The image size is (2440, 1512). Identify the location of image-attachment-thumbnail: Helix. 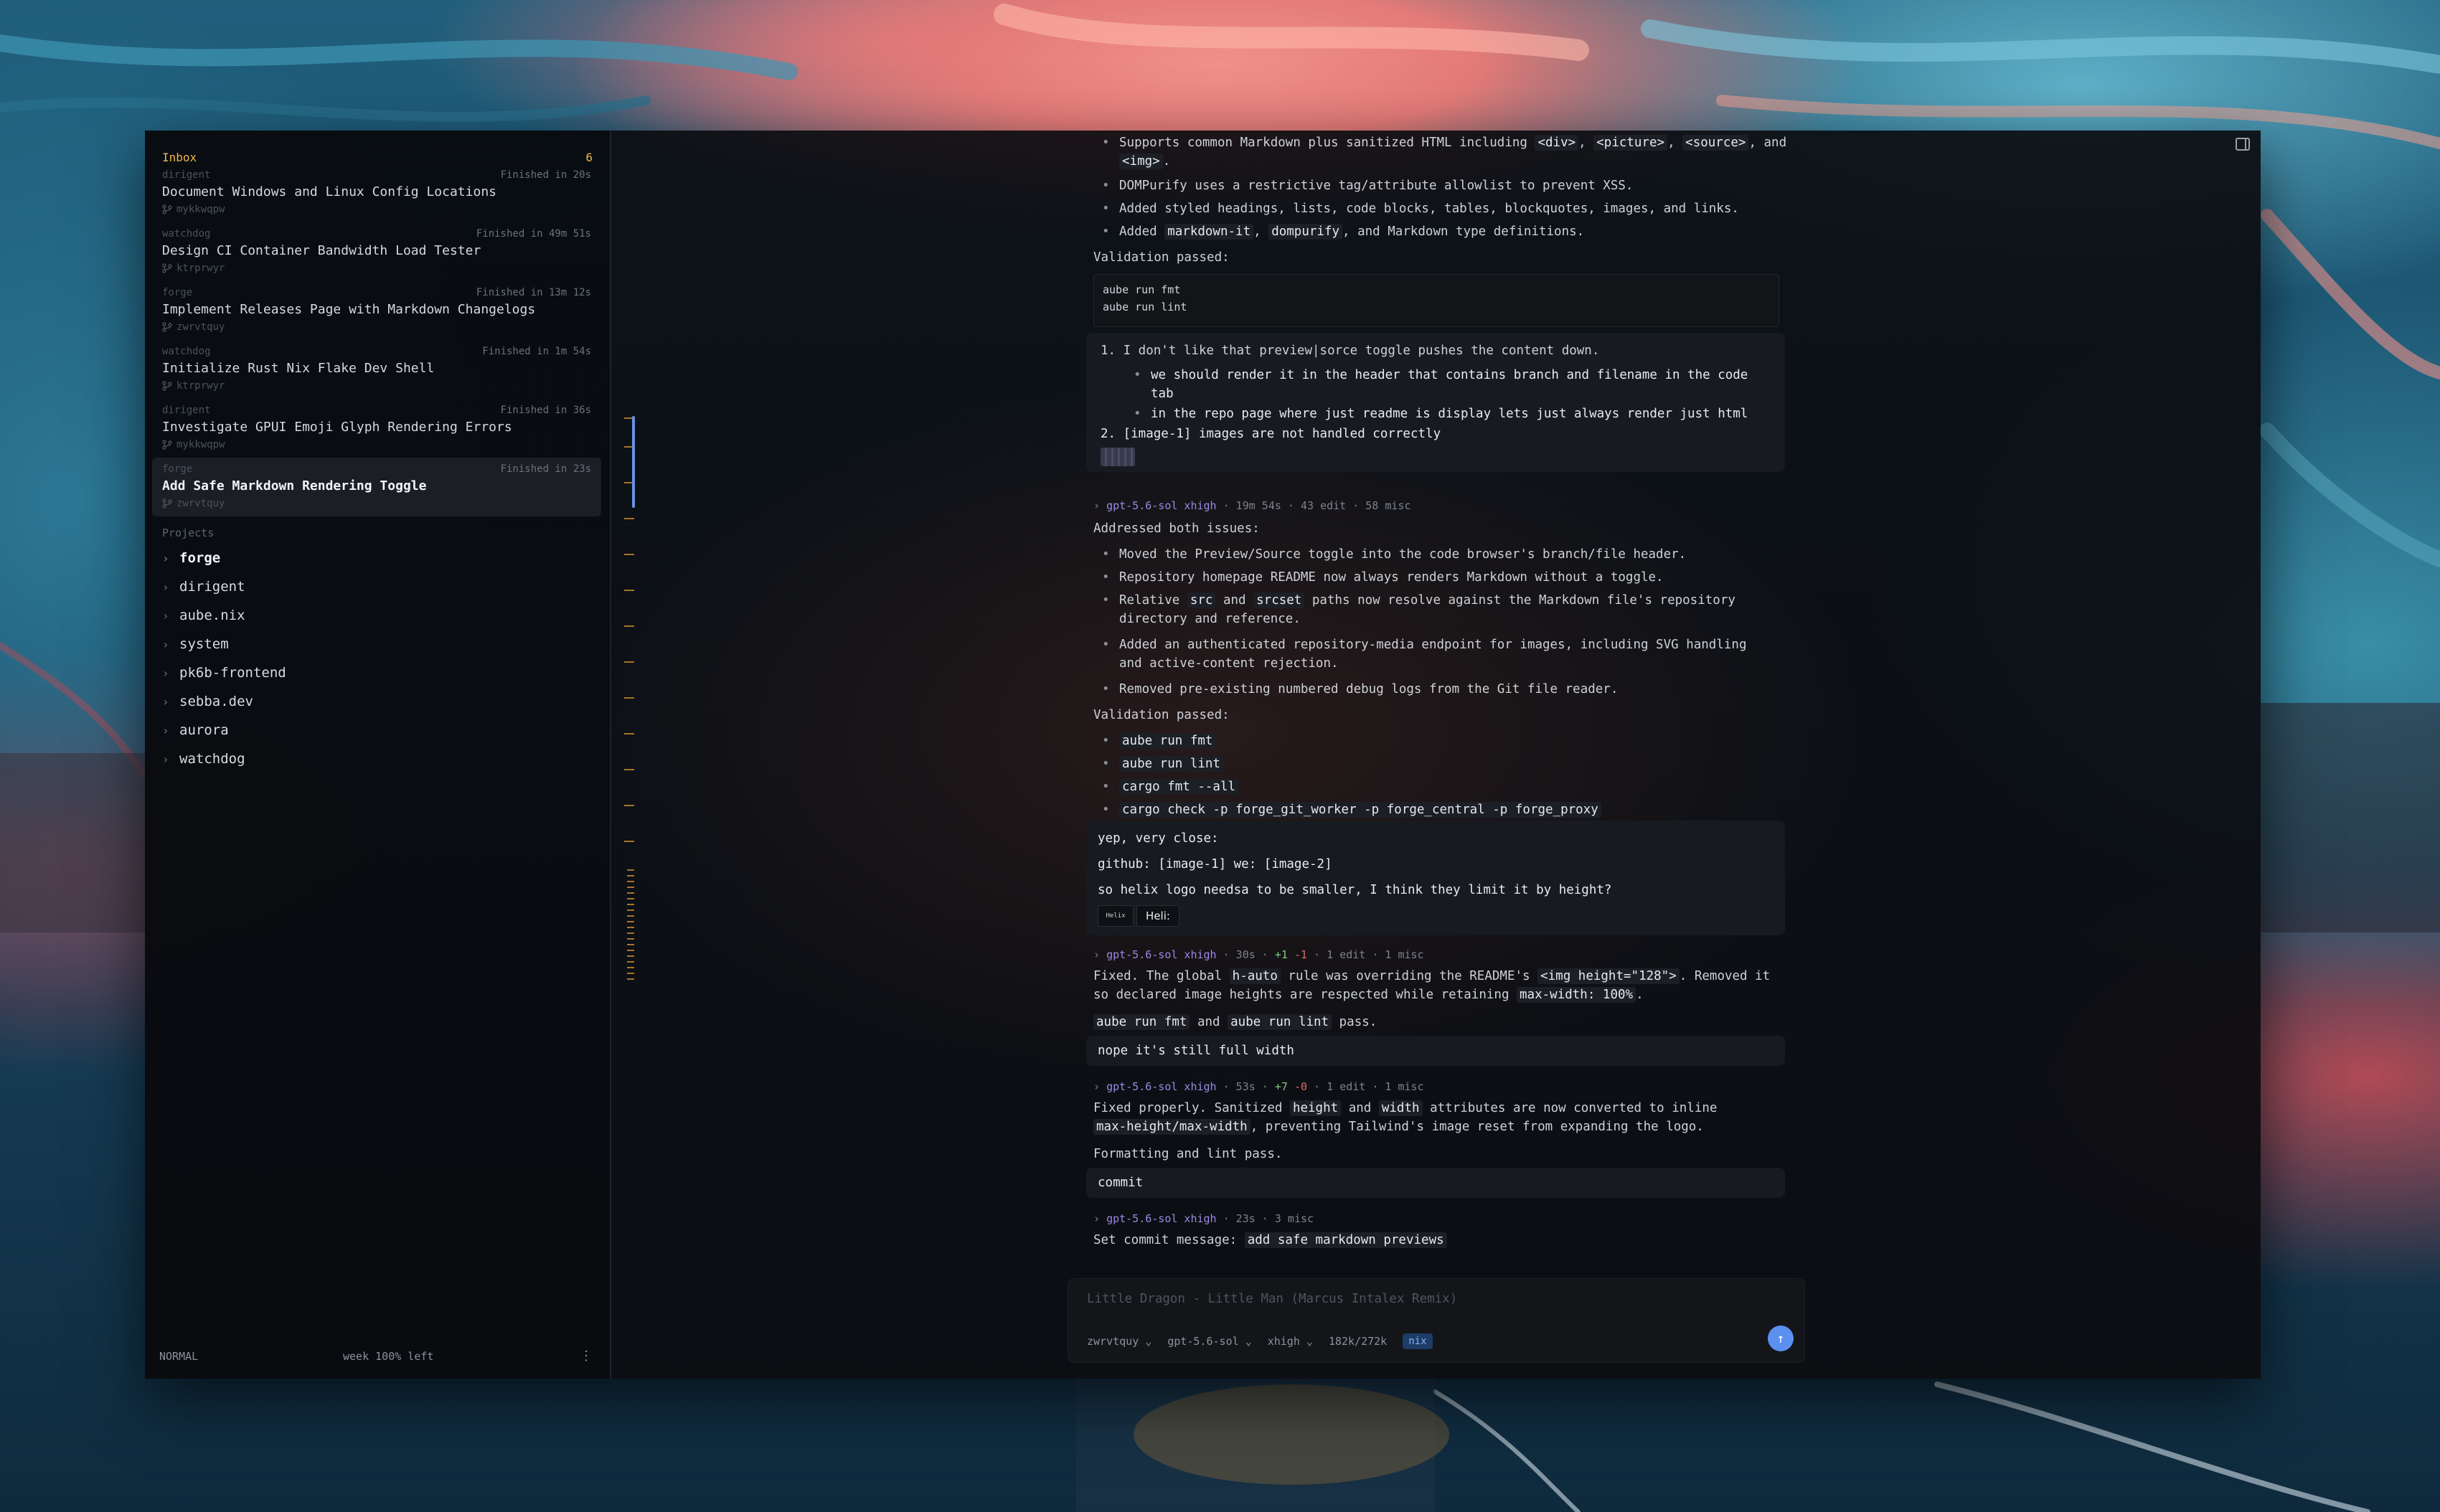
(1116, 916).